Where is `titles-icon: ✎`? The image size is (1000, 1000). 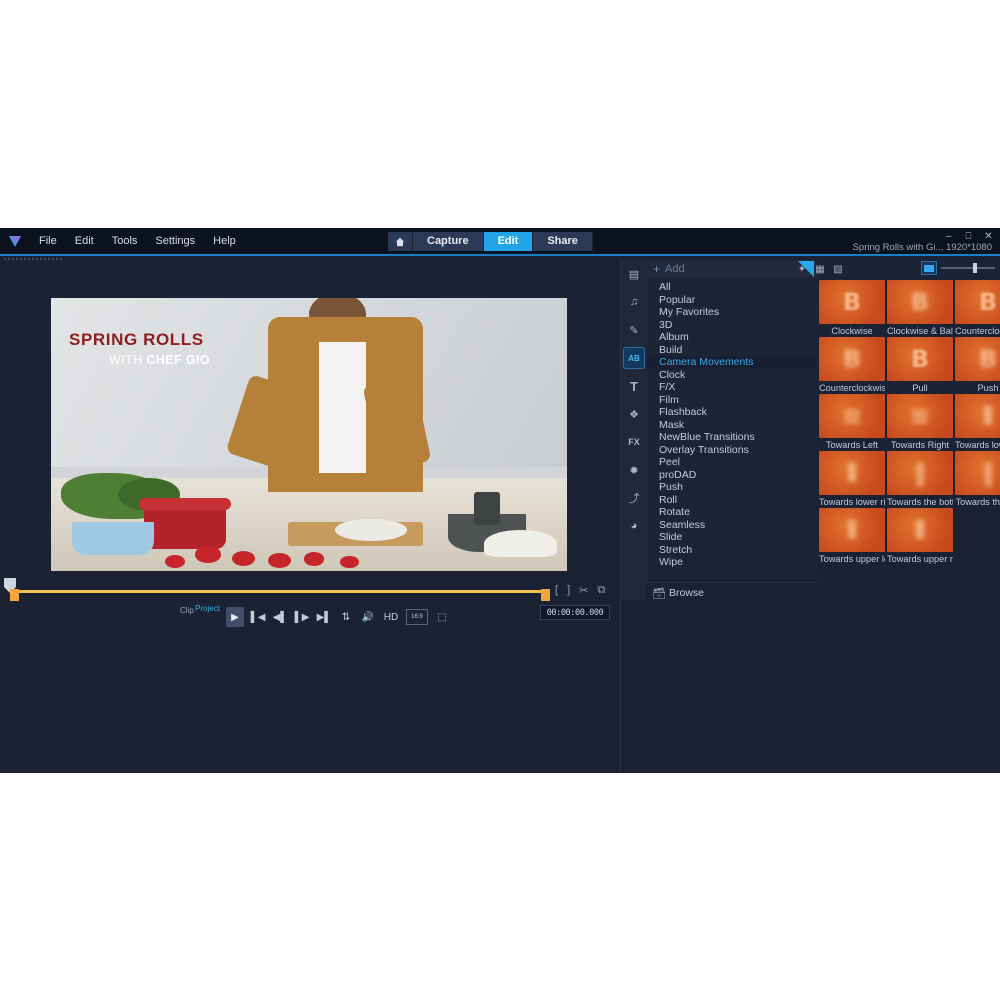
titles-icon: ✎ is located at coordinates (634, 330).